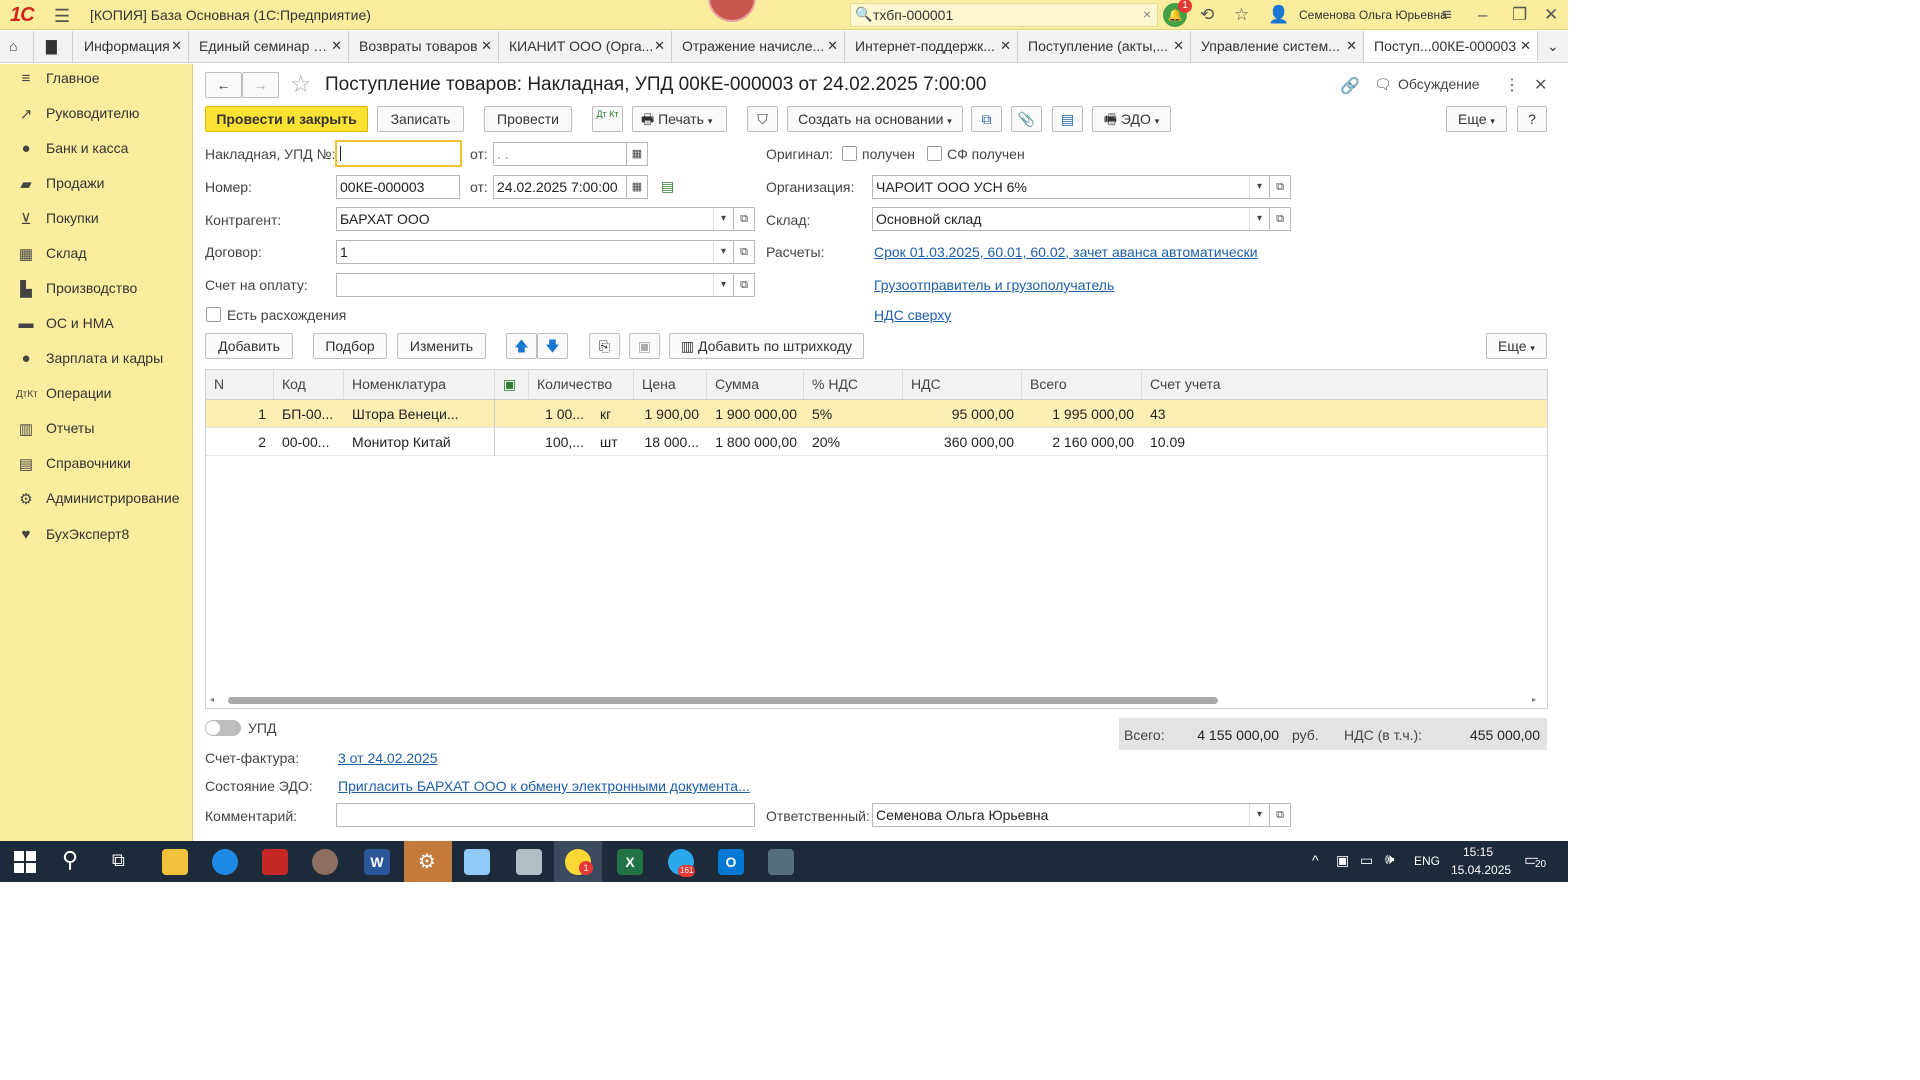 The height and width of the screenshot is (1080, 1920). I want to click on app-red-icon, so click(275, 862).